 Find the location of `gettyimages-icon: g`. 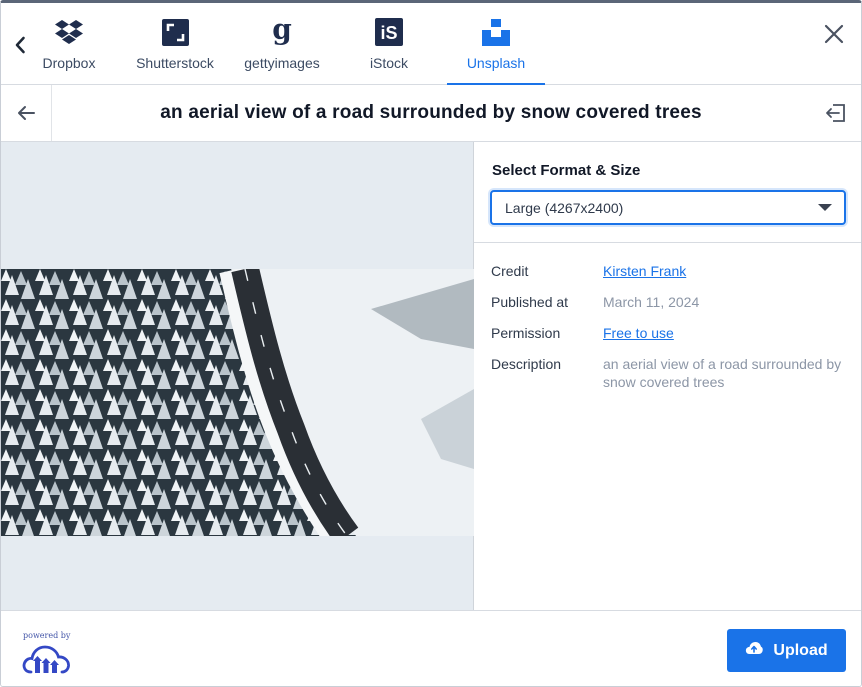

gettyimages-icon: g is located at coordinates (282, 32).